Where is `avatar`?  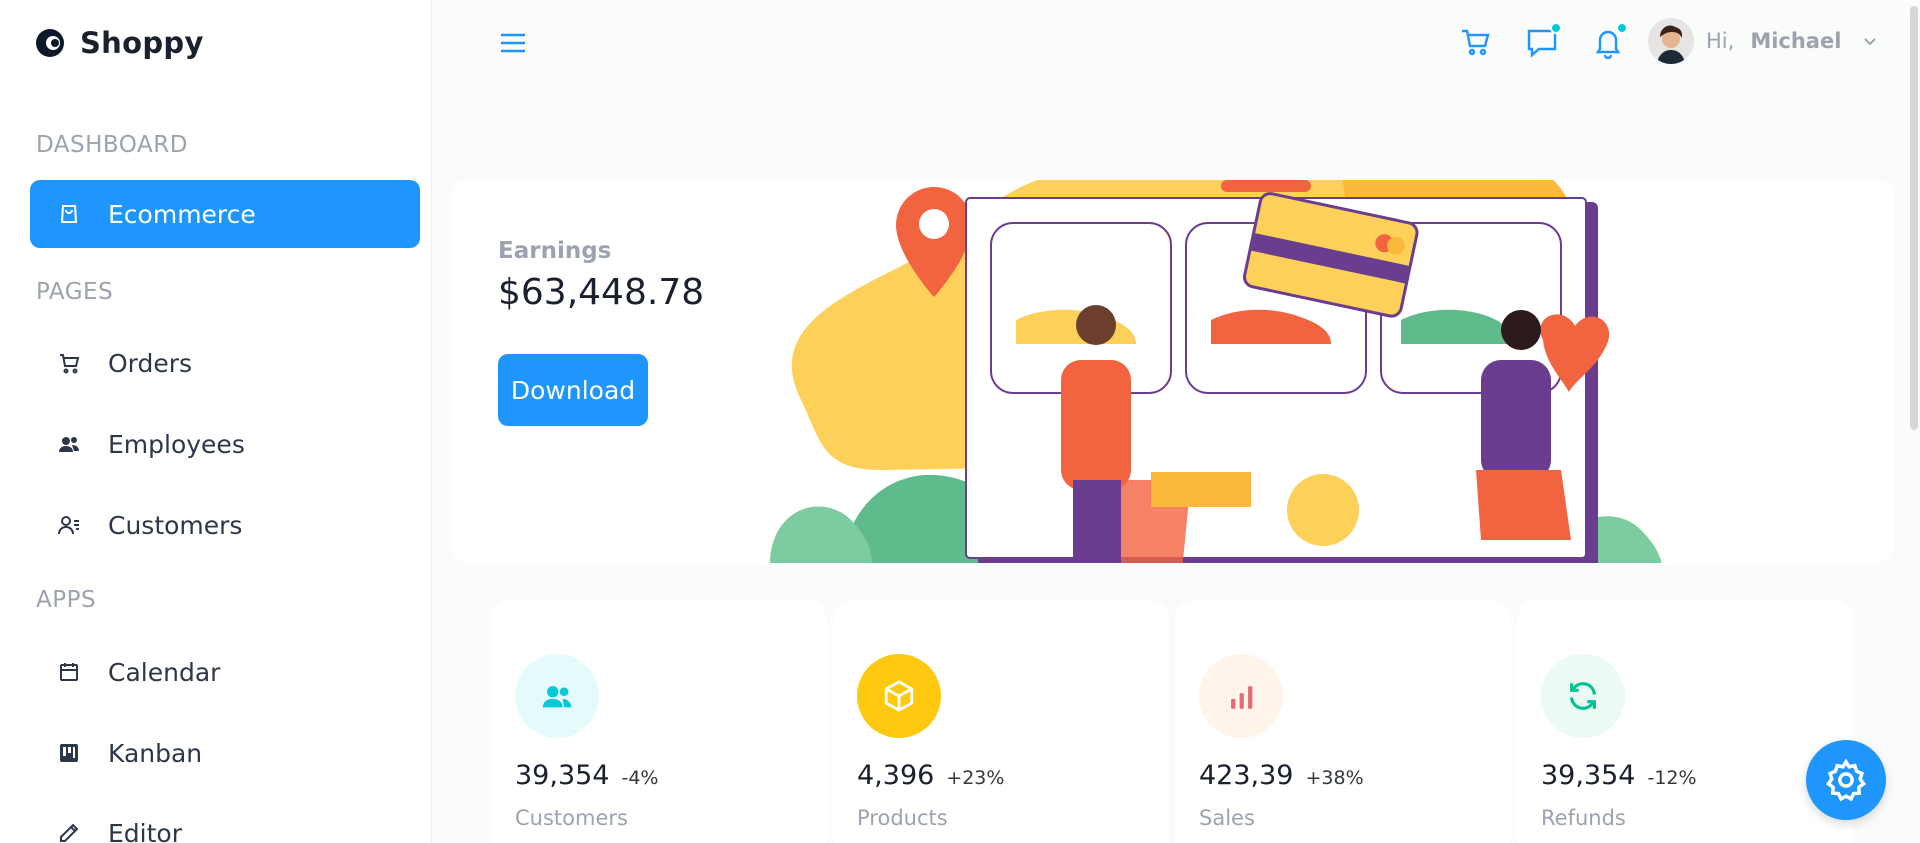 avatar is located at coordinates (1671, 41).